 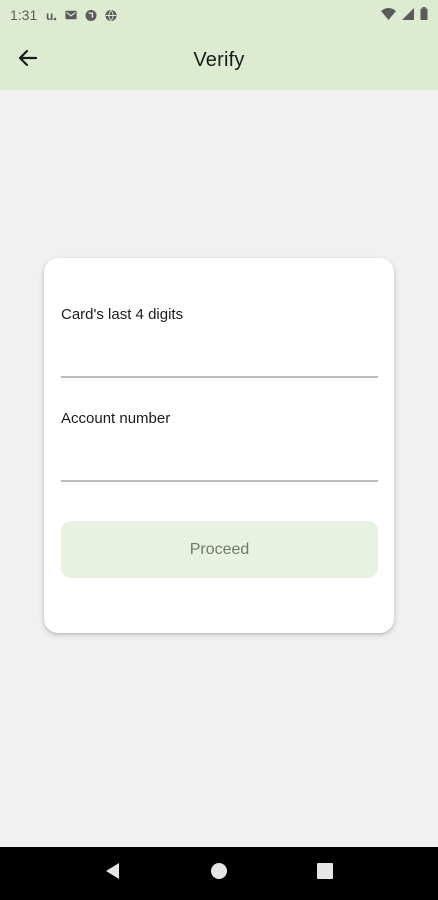 What do you see at coordinates (219, 15) in the screenshot?
I see `status-bar: 1:31 u` at bounding box center [219, 15].